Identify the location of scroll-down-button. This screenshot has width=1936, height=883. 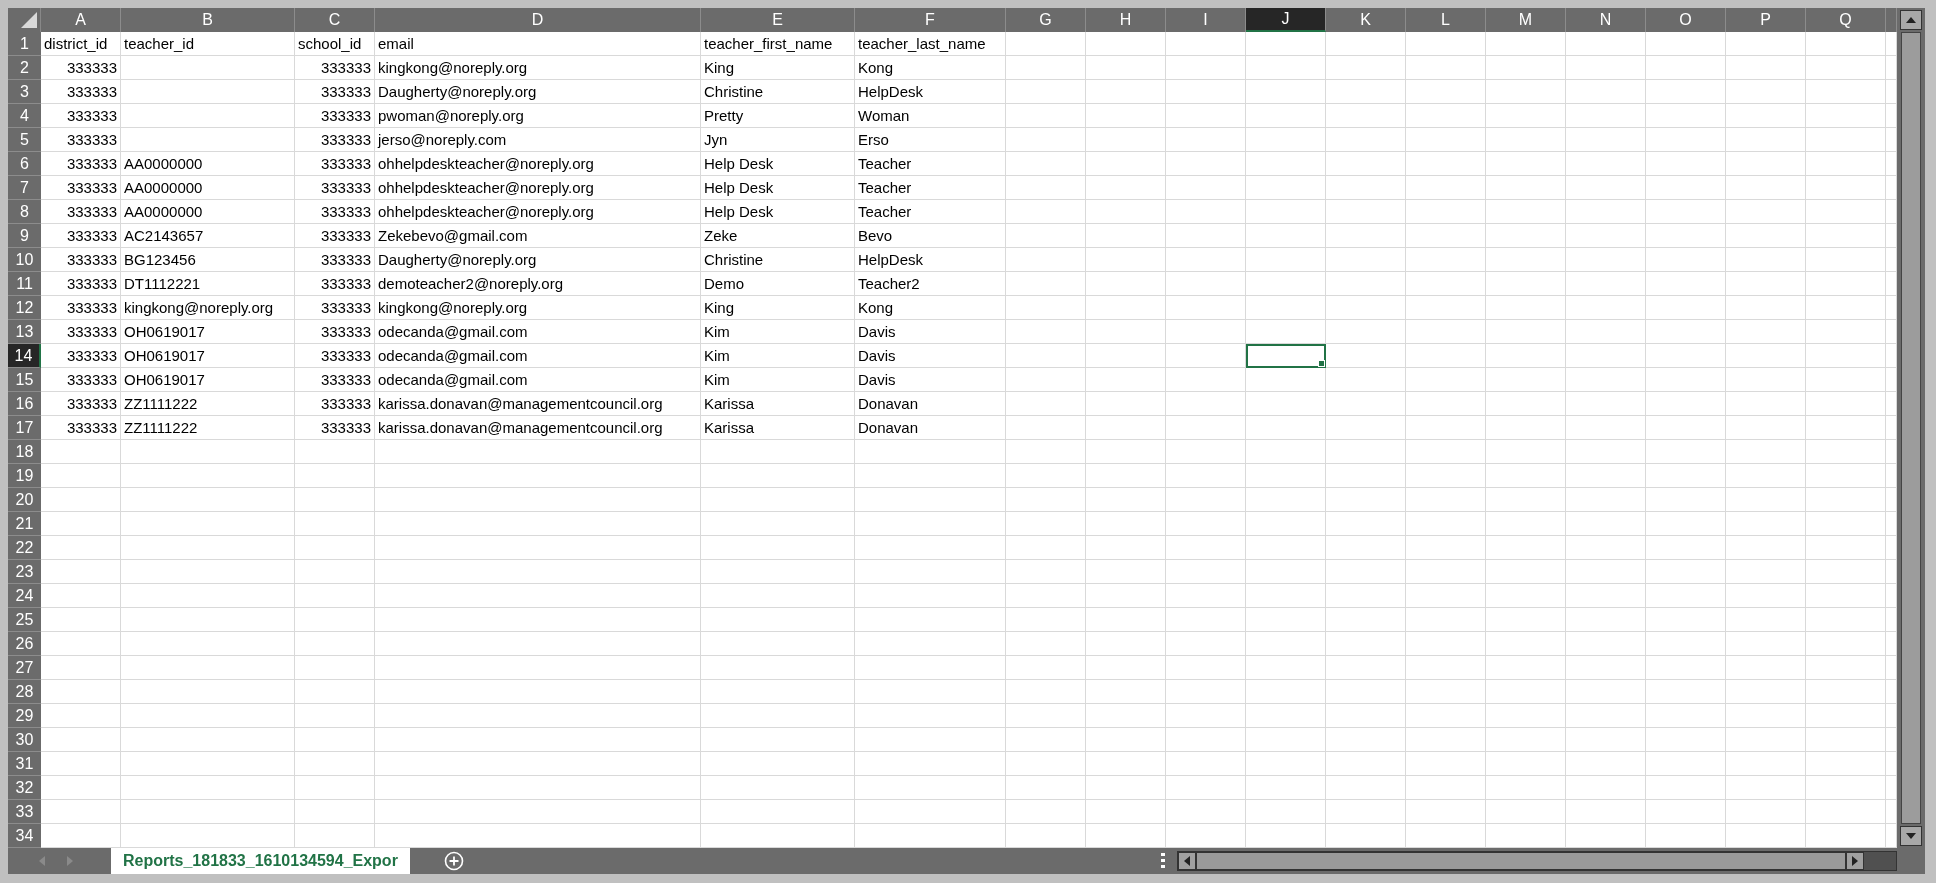
(1911, 836).